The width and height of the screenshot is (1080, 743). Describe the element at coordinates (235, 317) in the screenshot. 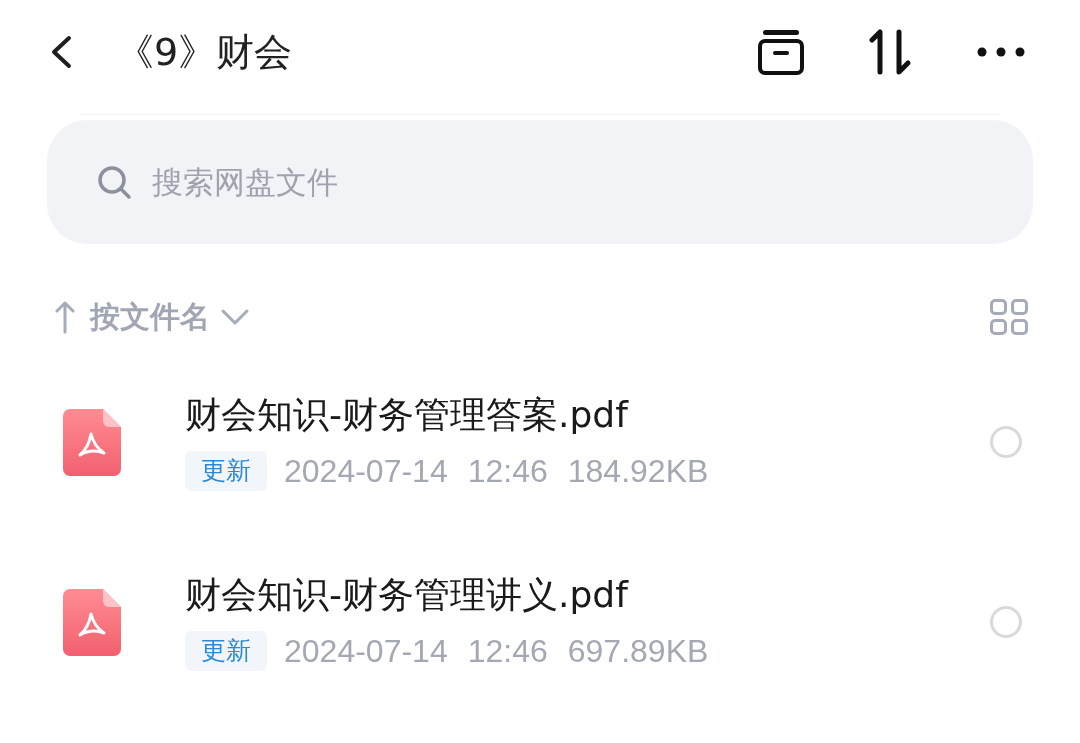

I see `chevron-down-icon` at that location.